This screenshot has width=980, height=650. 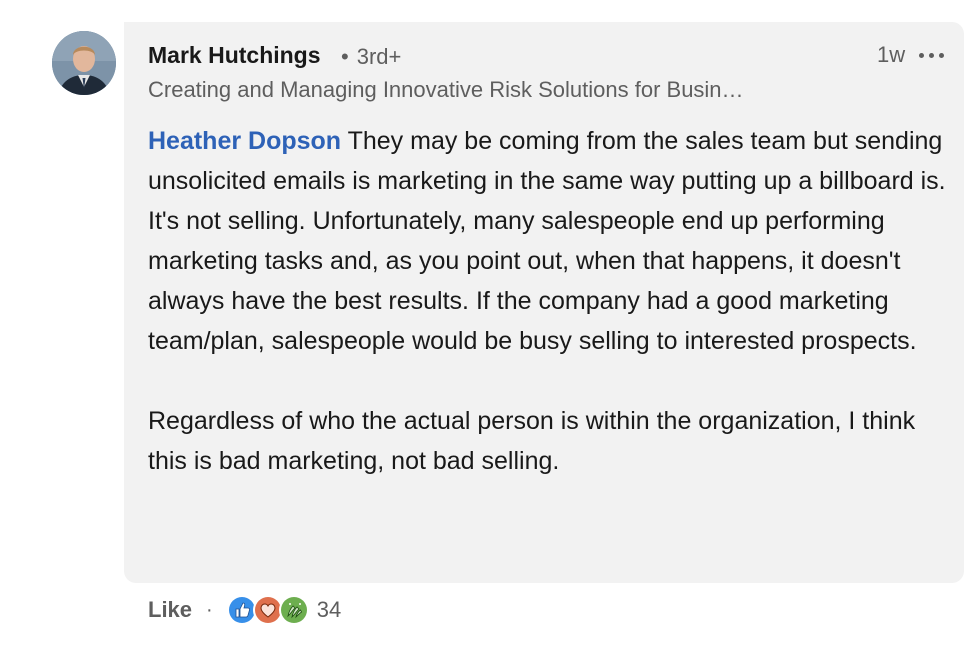 I want to click on comment-timestamp: 1w, so click(x=891, y=54).